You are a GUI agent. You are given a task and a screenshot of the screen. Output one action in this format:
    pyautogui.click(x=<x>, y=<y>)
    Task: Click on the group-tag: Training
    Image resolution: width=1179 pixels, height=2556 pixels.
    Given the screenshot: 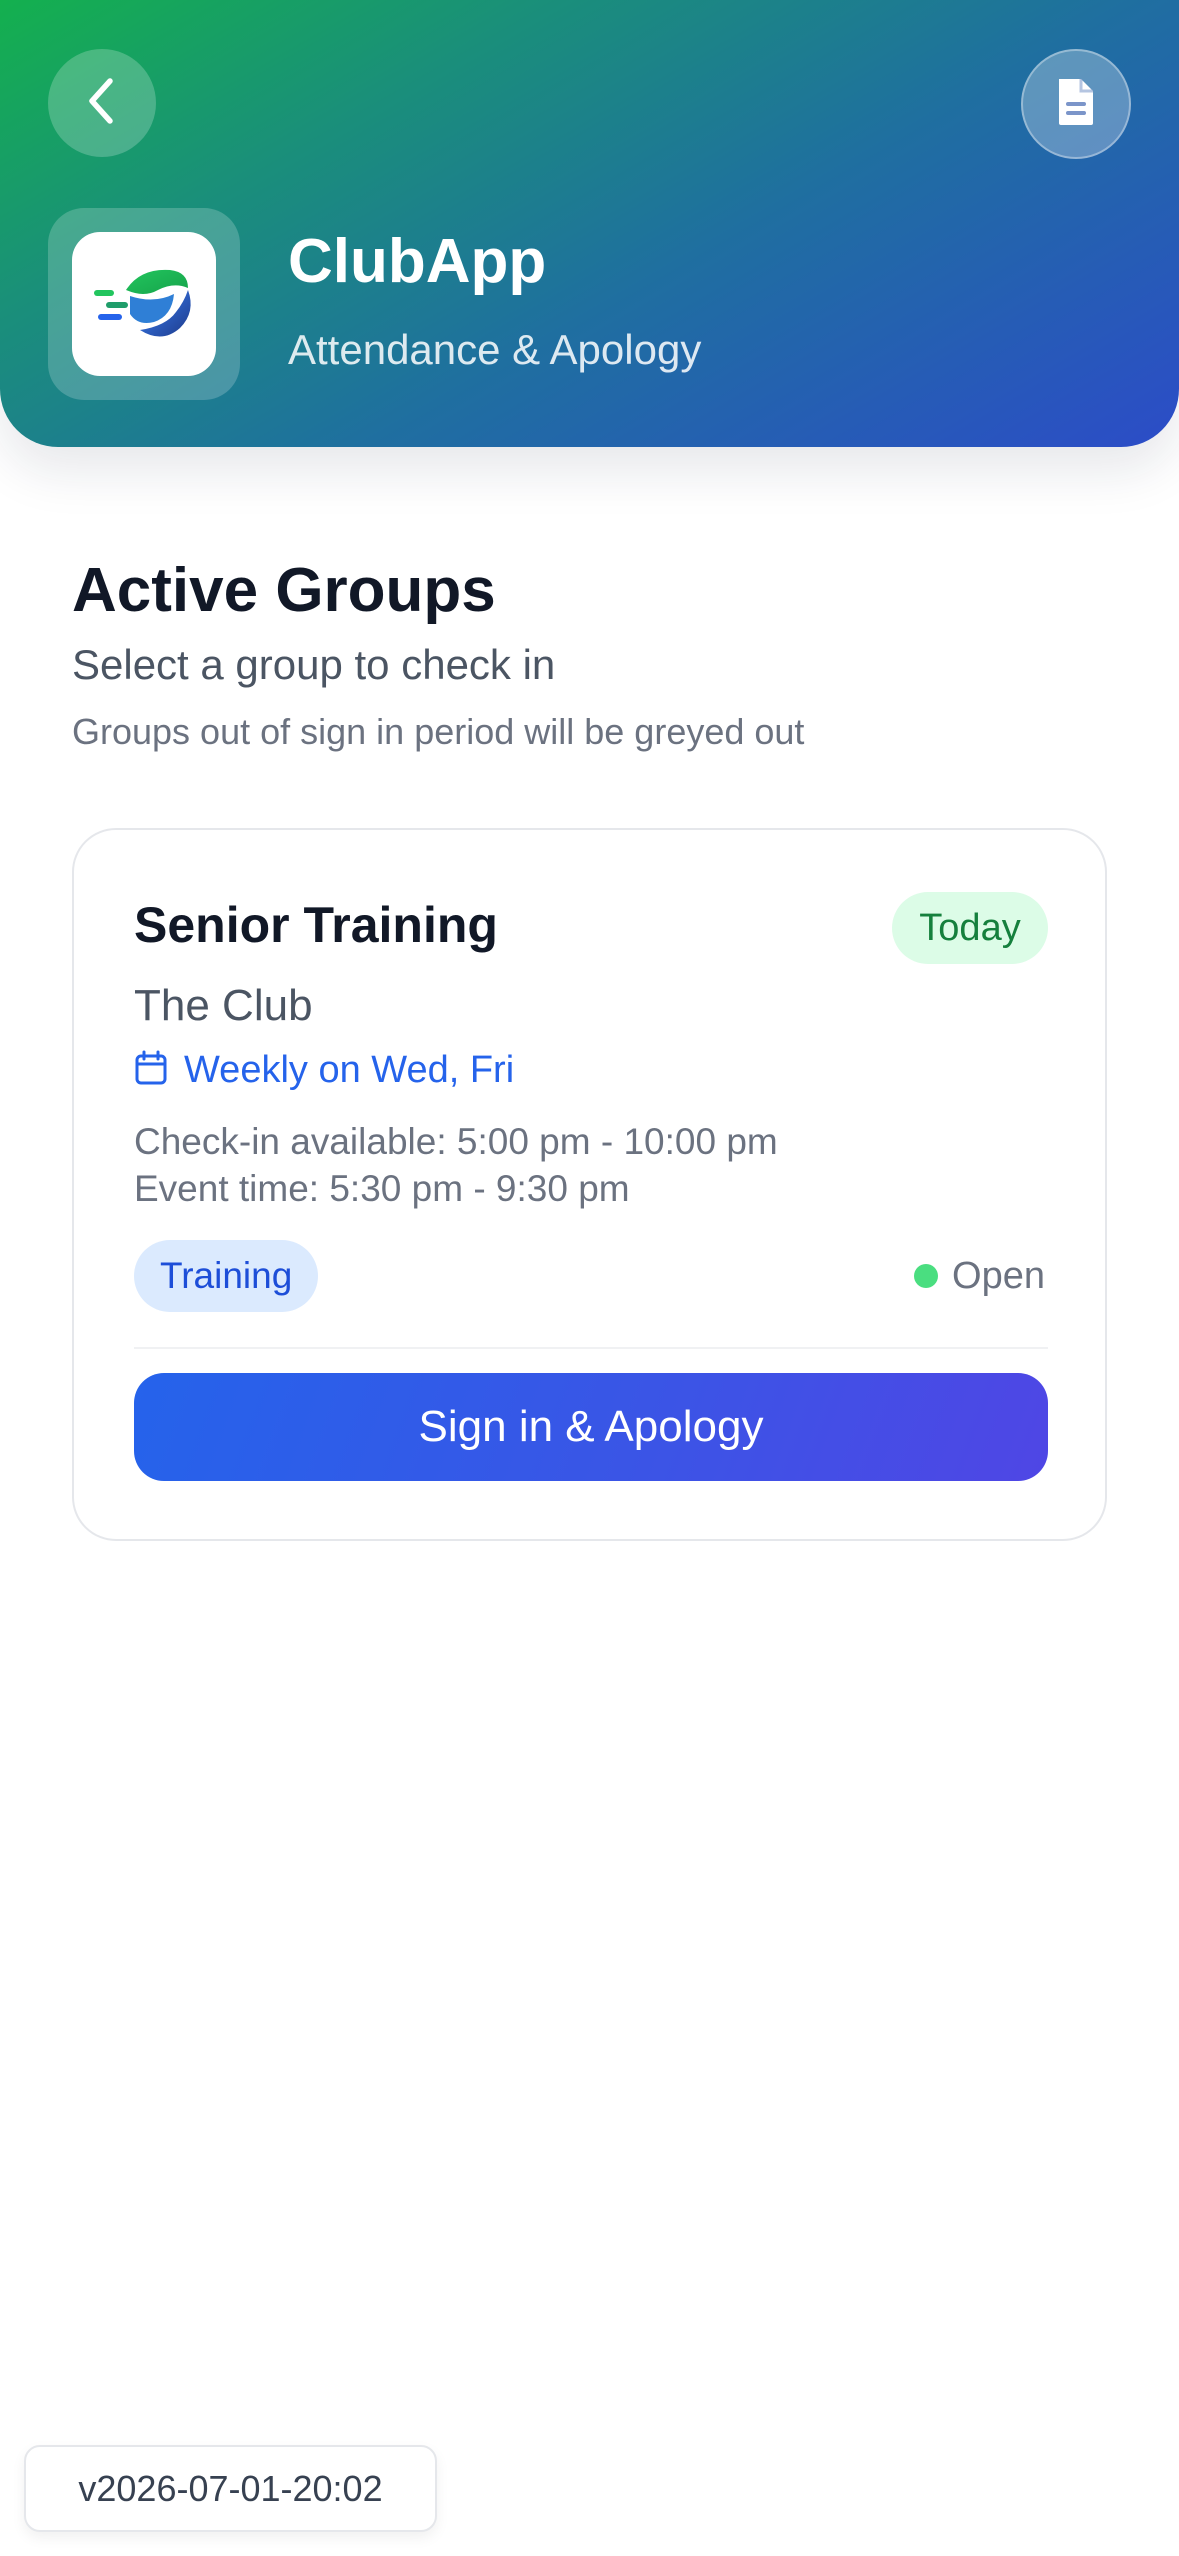 What is the action you would take?
    pyautogui.click(x=226, y=1276)
    